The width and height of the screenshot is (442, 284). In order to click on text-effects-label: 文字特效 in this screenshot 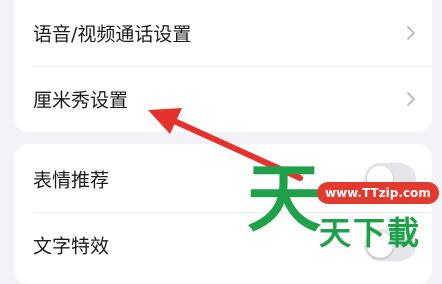, I will do `click(71, 246)`.